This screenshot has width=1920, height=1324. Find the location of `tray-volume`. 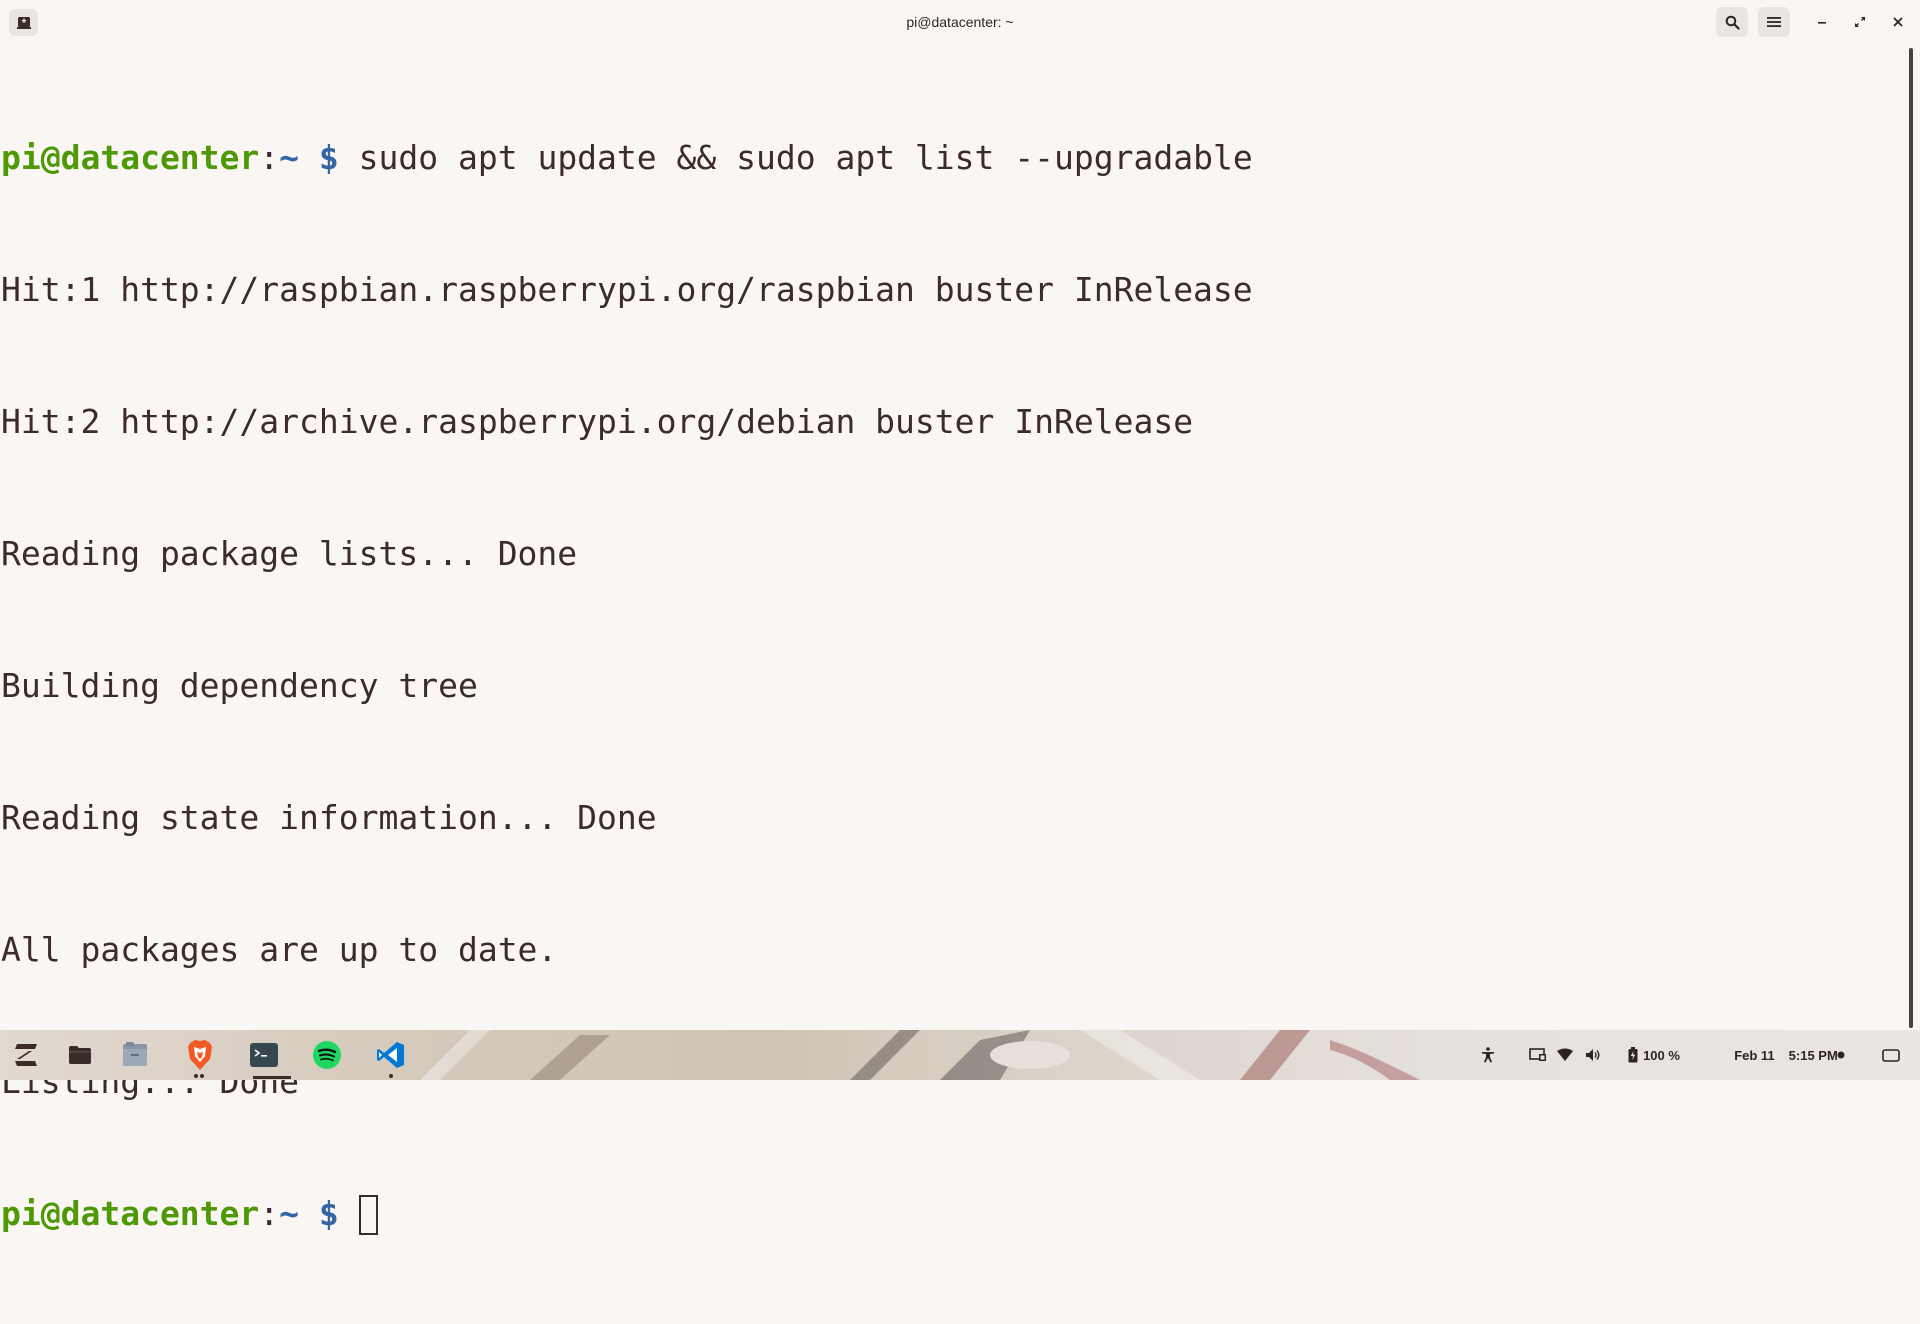

tray-volume is located at coordinates (1593, 1055).